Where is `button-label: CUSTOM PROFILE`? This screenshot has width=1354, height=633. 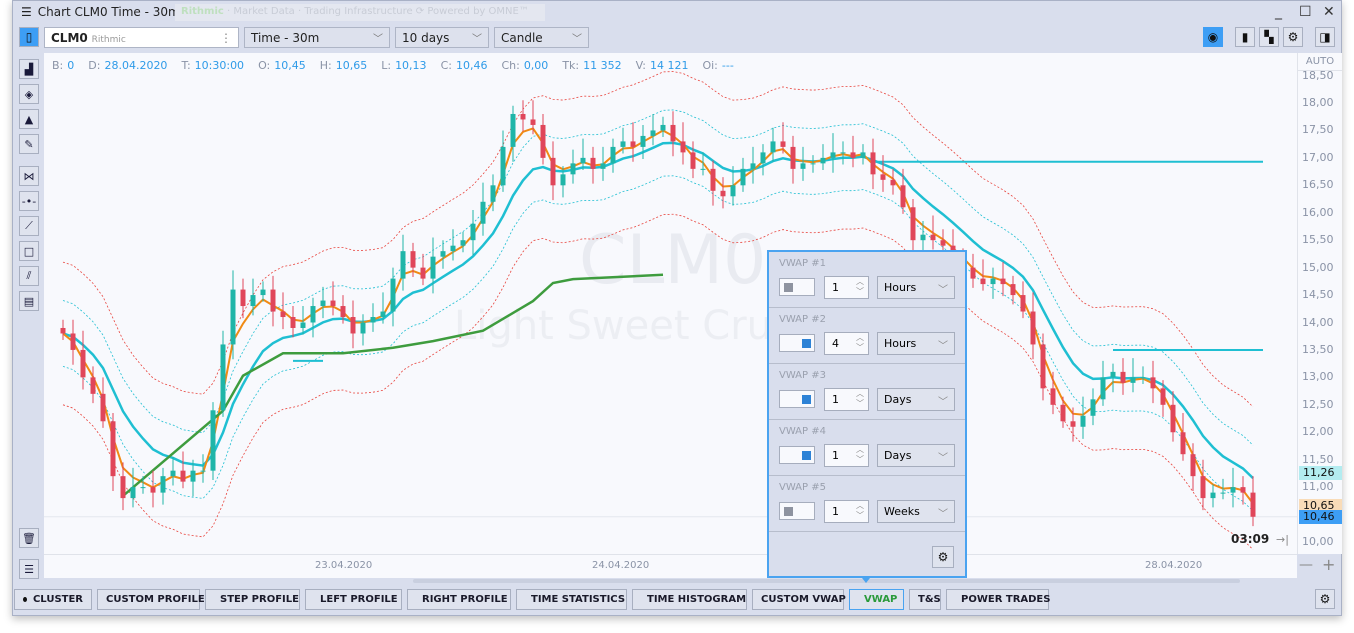
button-label: CUSTOM PROFILE is located at coordinates (155, 599).